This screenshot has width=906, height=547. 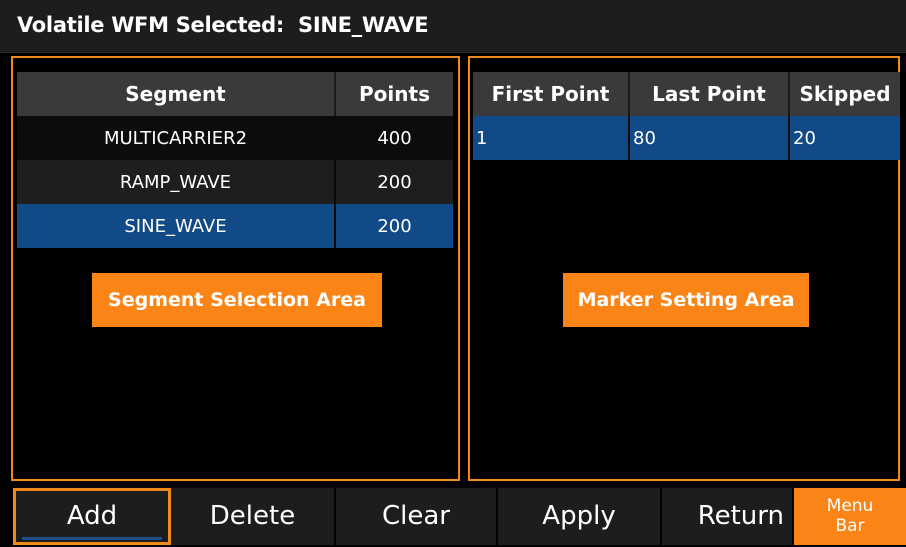 I want to click on segment-name-cell: MULTICARRIER2, so click(x=176, y=138).